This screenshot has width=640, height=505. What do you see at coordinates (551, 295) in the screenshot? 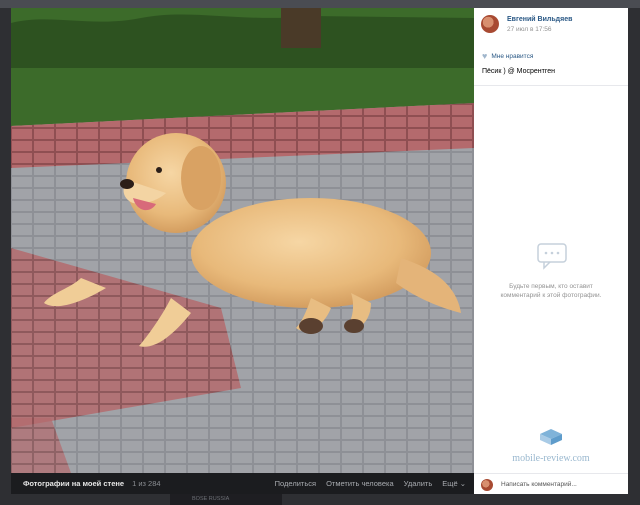
I see `no-comments-line2: комментарий к этой фотографии.` at bounding box center [551, 295].